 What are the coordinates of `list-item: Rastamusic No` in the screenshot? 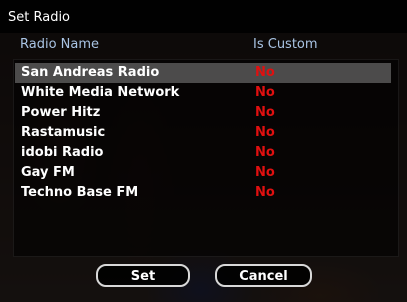 It's located at (203, 133).